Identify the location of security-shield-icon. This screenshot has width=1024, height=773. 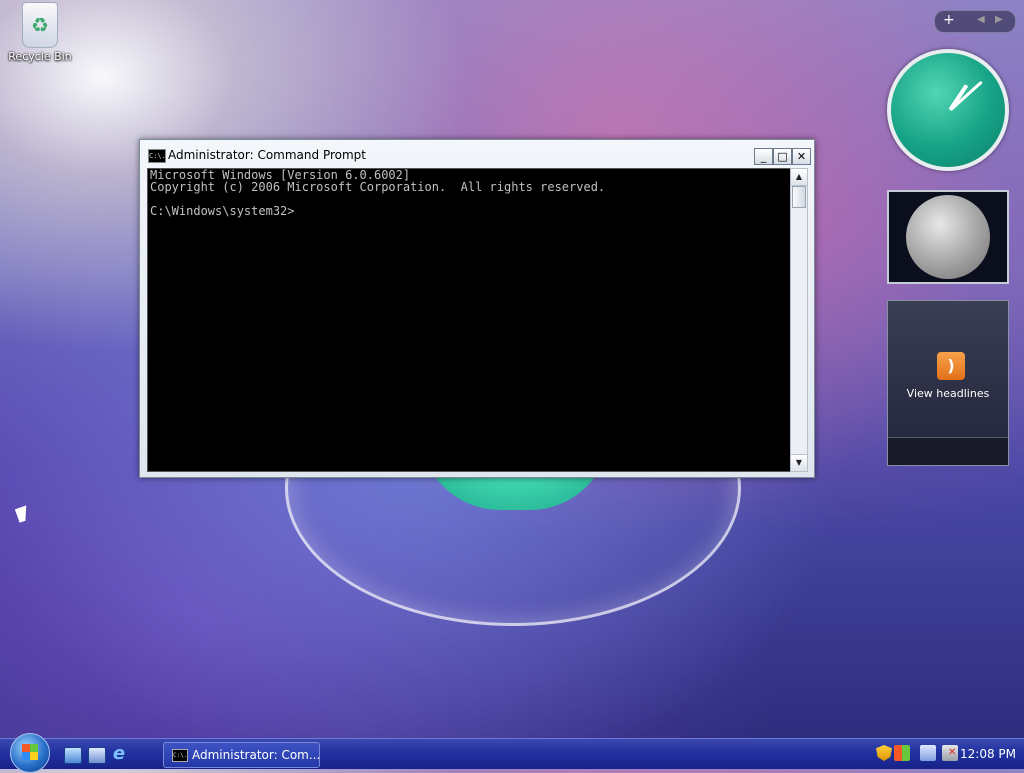
(884, 753).